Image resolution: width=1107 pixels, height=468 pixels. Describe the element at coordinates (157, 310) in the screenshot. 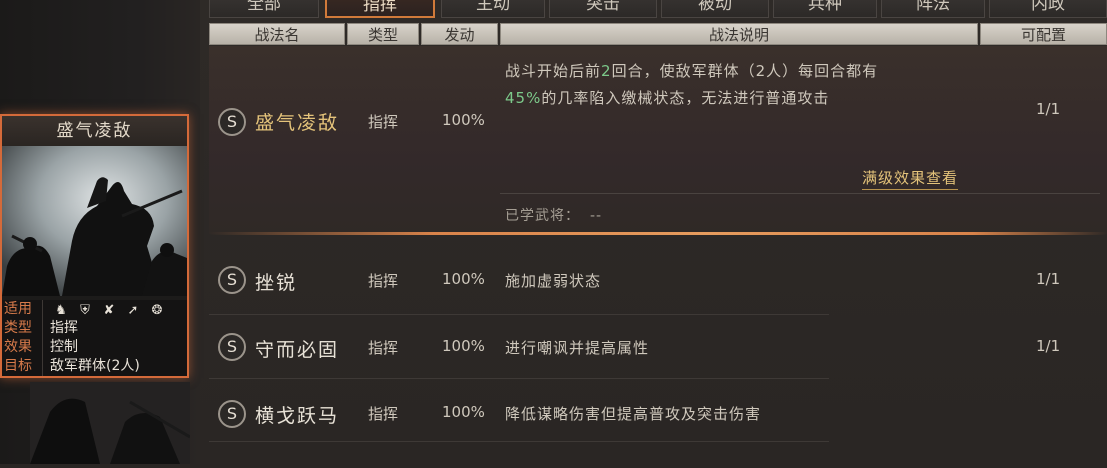

I see `wheel-icon: ❂` at that location.